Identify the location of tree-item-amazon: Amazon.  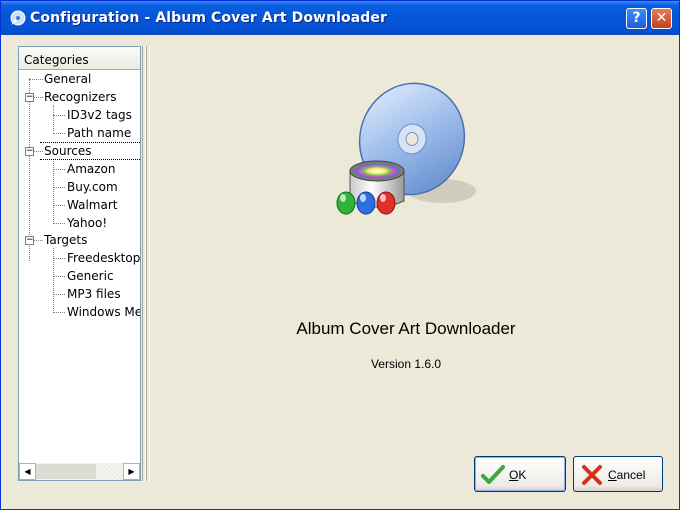
(91, 169).